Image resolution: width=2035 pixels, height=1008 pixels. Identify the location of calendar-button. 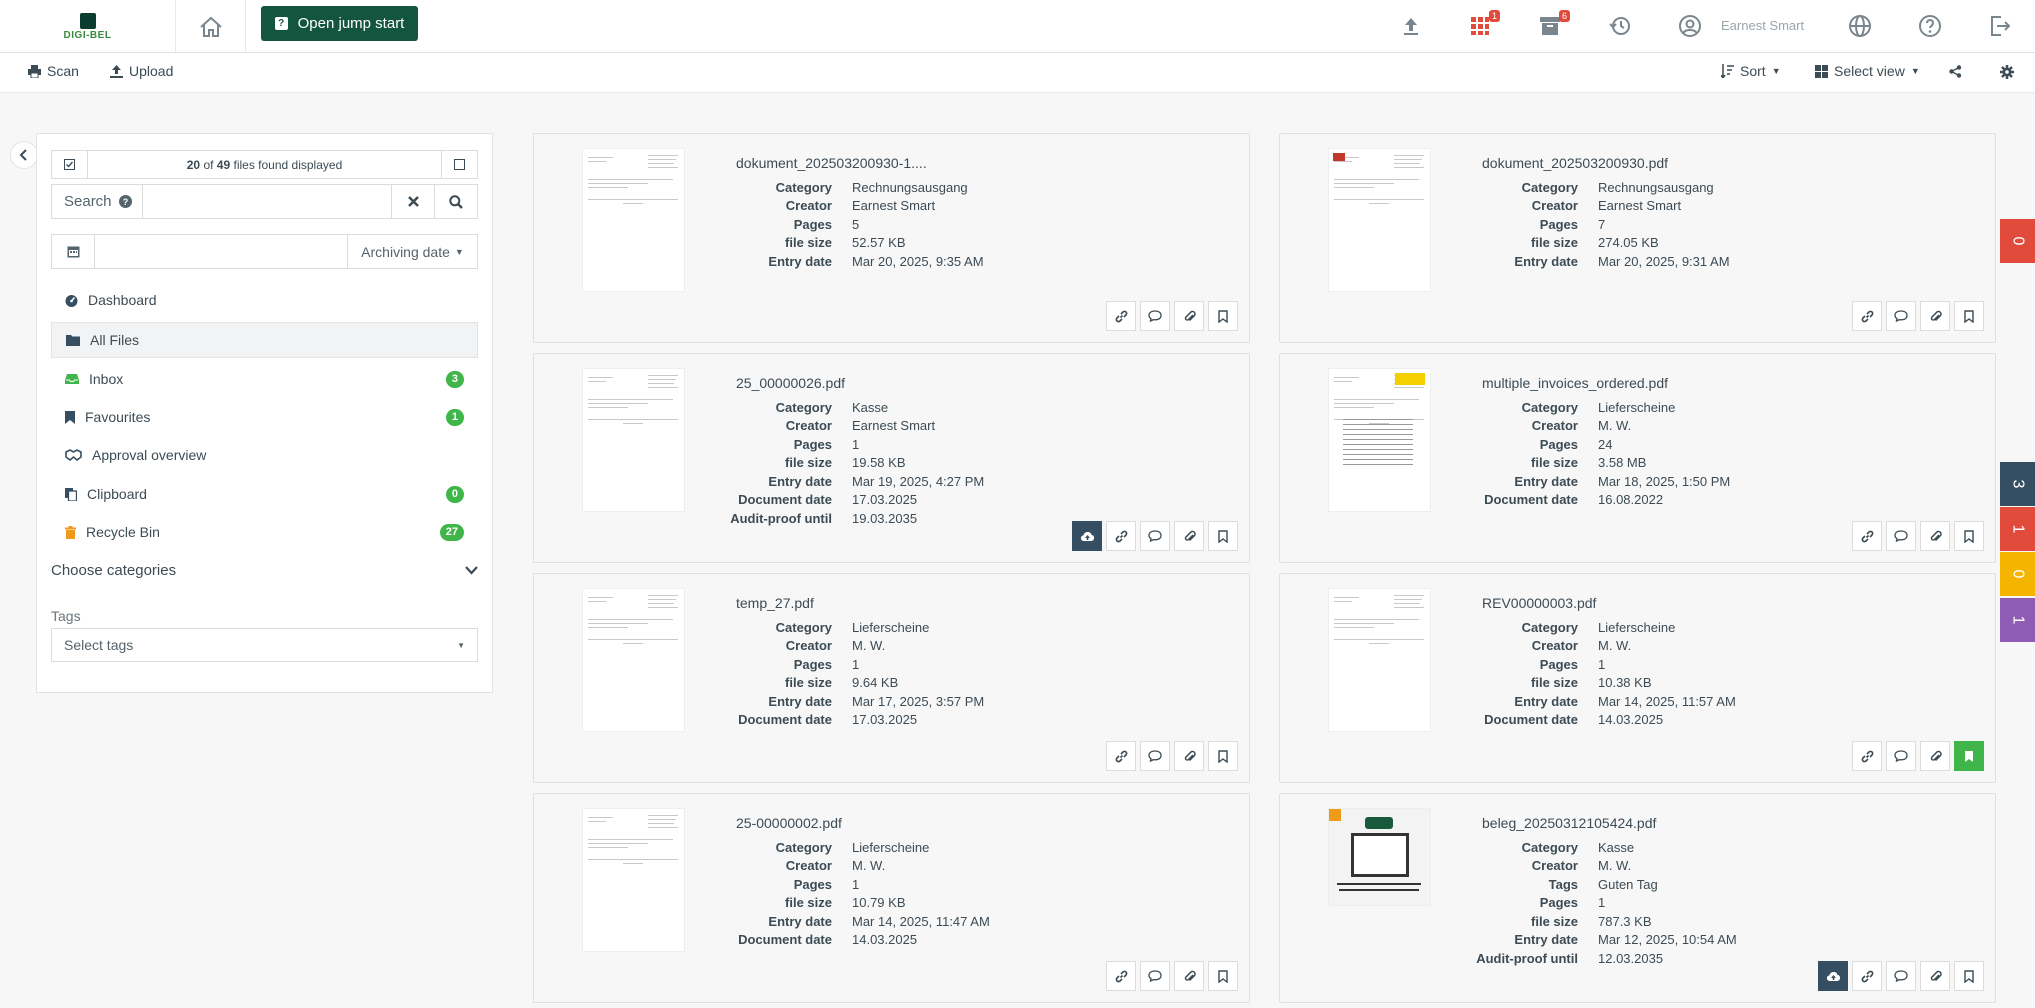
(73, 251).